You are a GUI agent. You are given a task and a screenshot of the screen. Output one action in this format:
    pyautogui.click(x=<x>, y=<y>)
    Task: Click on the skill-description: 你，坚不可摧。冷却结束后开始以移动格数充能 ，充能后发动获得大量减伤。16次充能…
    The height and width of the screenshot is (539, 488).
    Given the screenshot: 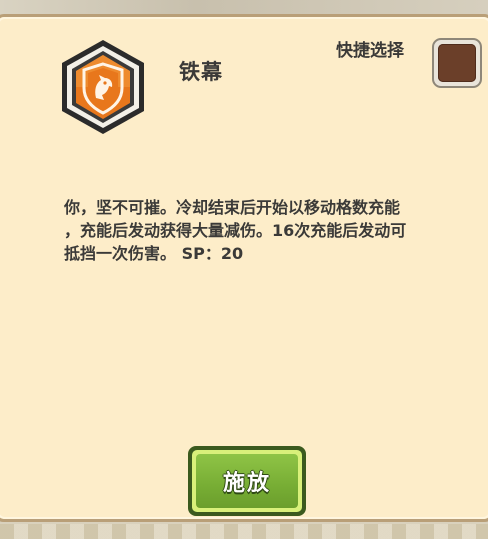 What is the action you would take?
    pyautogui.click(x=269, y=230)
    